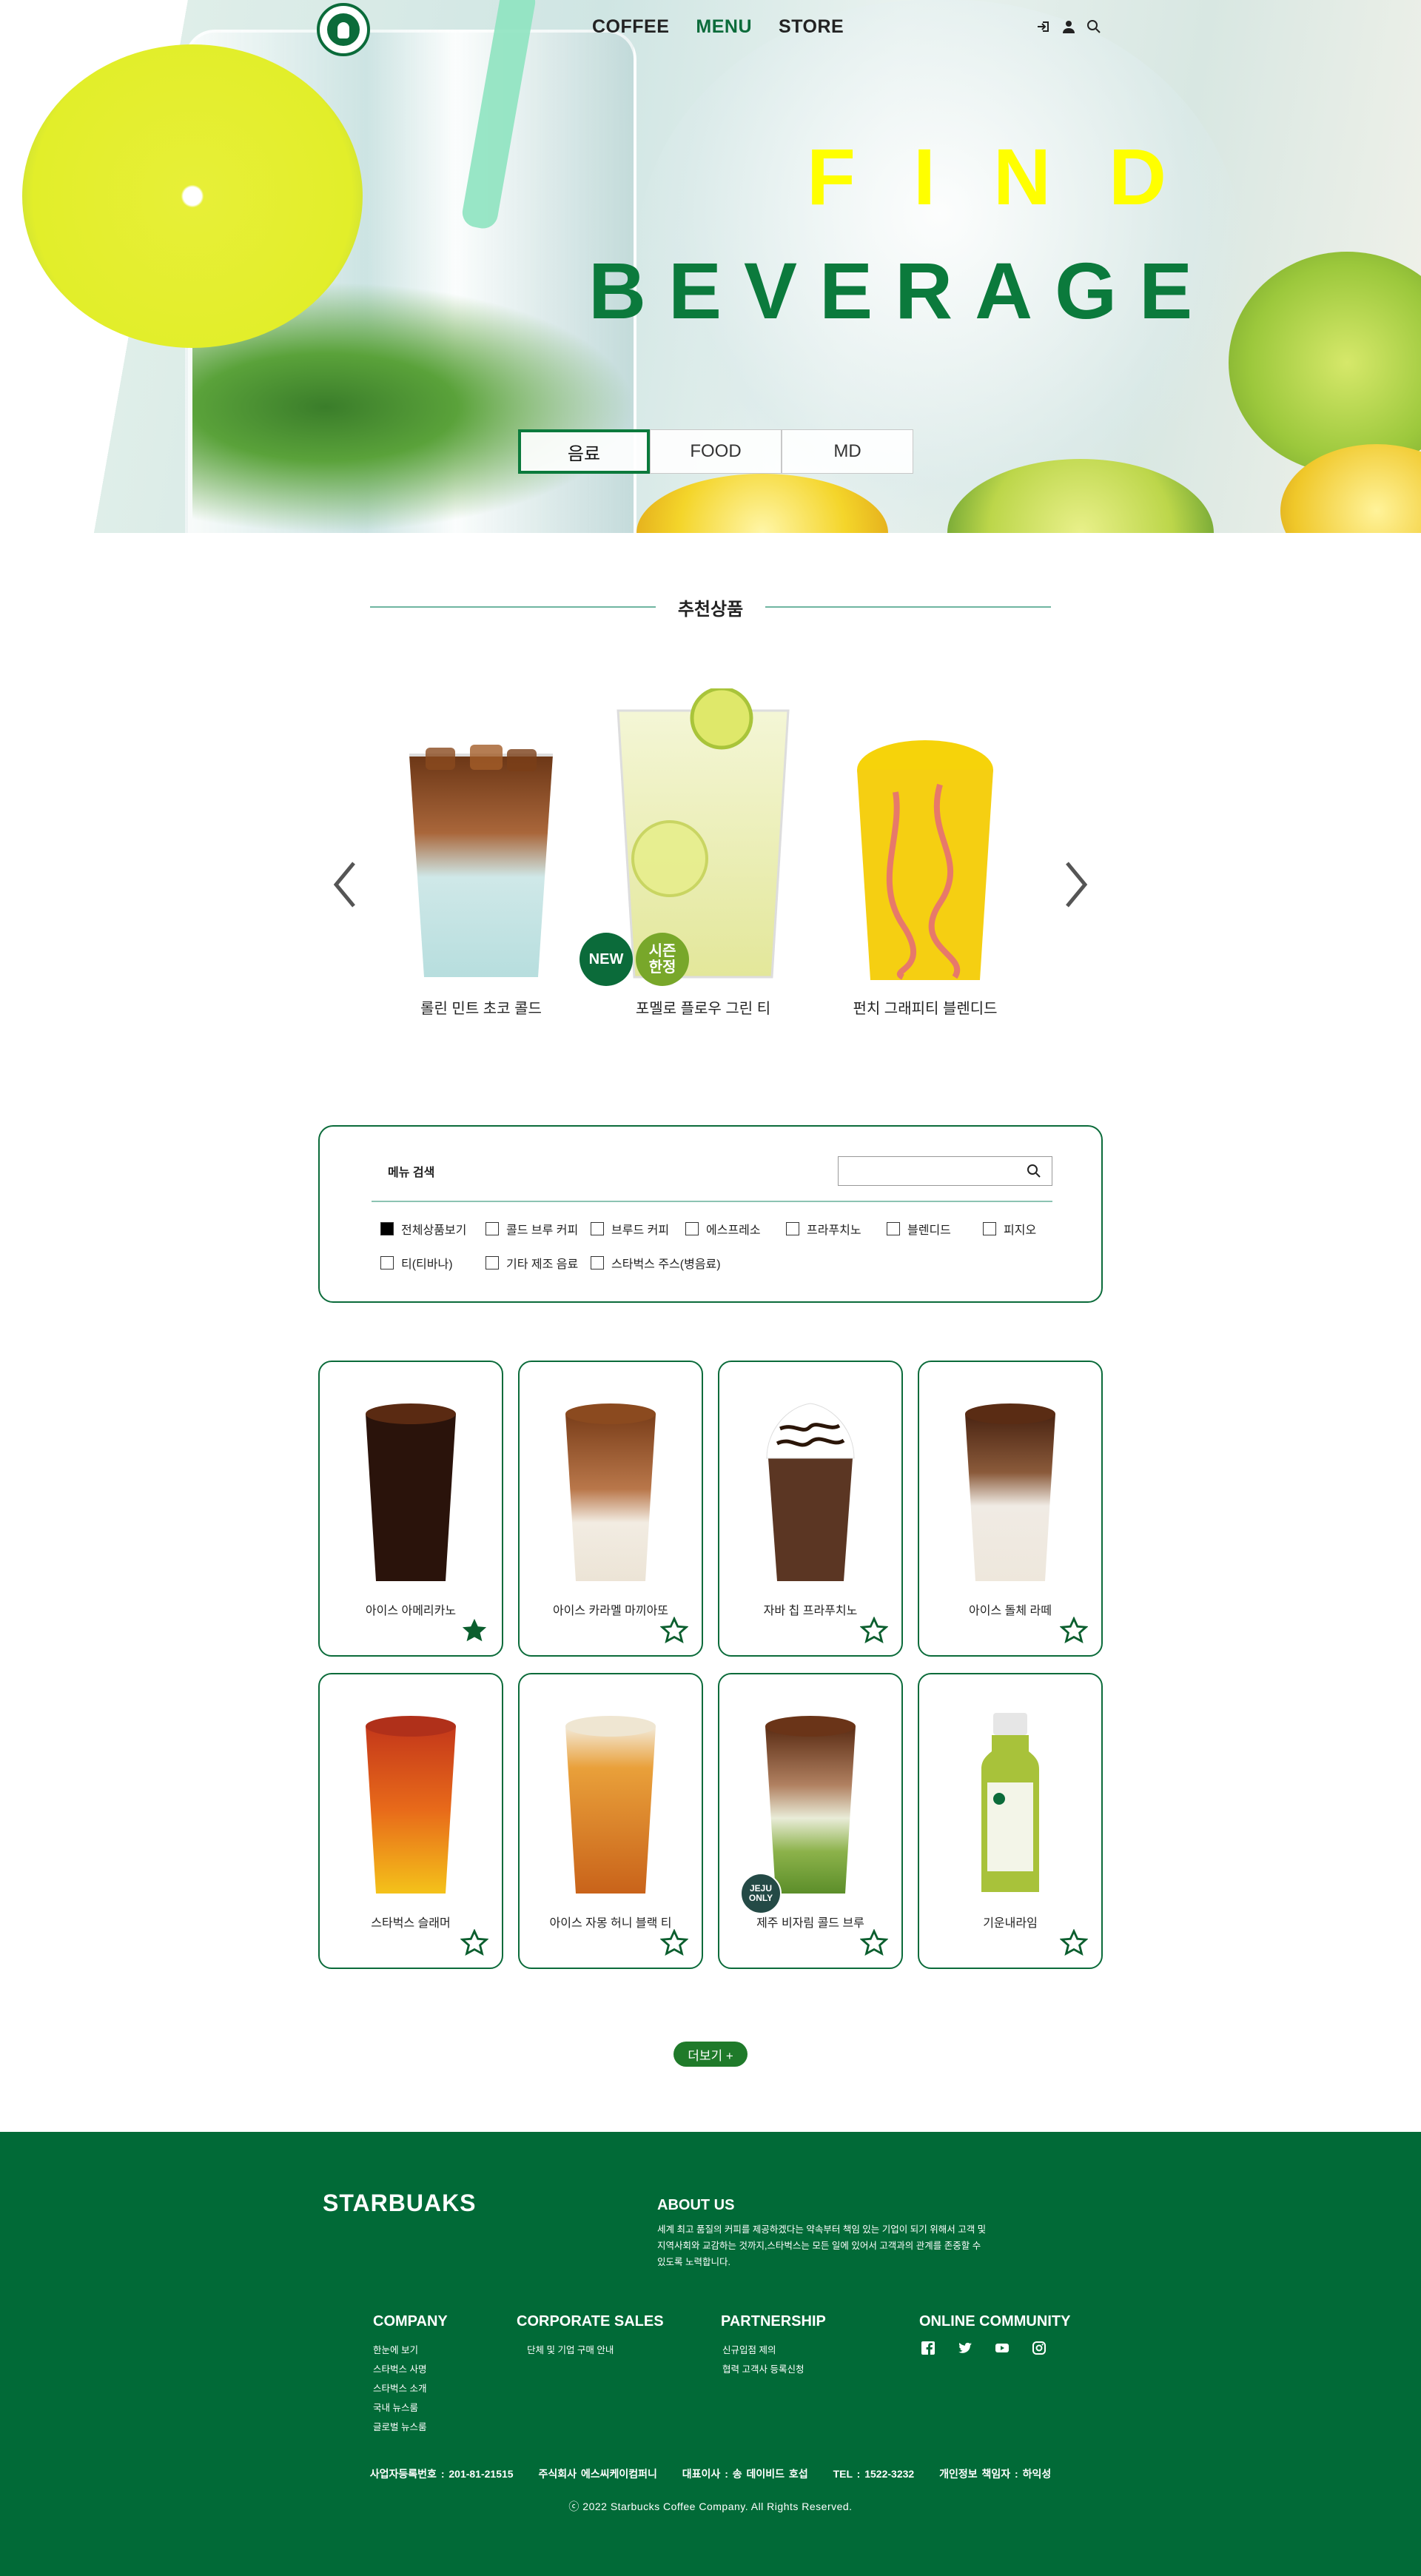  Describe the element at coordinates (810, 1611) in the screenshot. I see `product-name: 자바 칩 프라푸치노` at that location.